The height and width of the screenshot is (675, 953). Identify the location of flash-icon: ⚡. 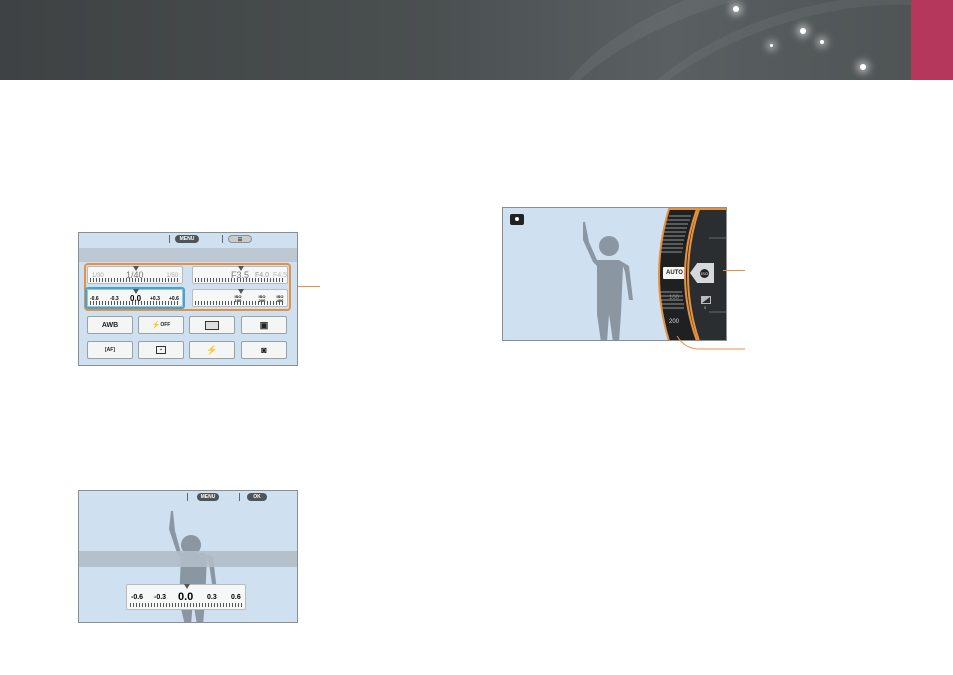
(212, 349).